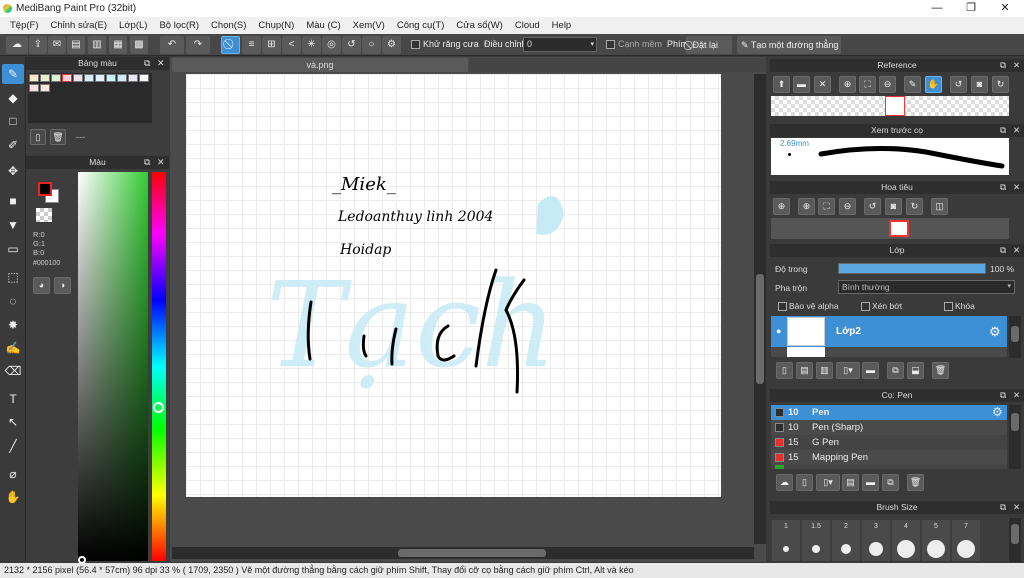  What do you see at coordinates (872, 206) in the screenshot?
I see `nav-rotate-left-icon: ↺` at bounding box center [872, 206].